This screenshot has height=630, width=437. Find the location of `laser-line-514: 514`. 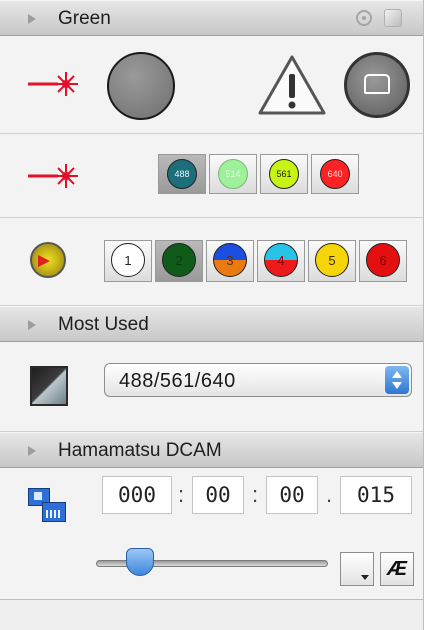

laser-line-514: 514 is located at coordinates (233, 174).